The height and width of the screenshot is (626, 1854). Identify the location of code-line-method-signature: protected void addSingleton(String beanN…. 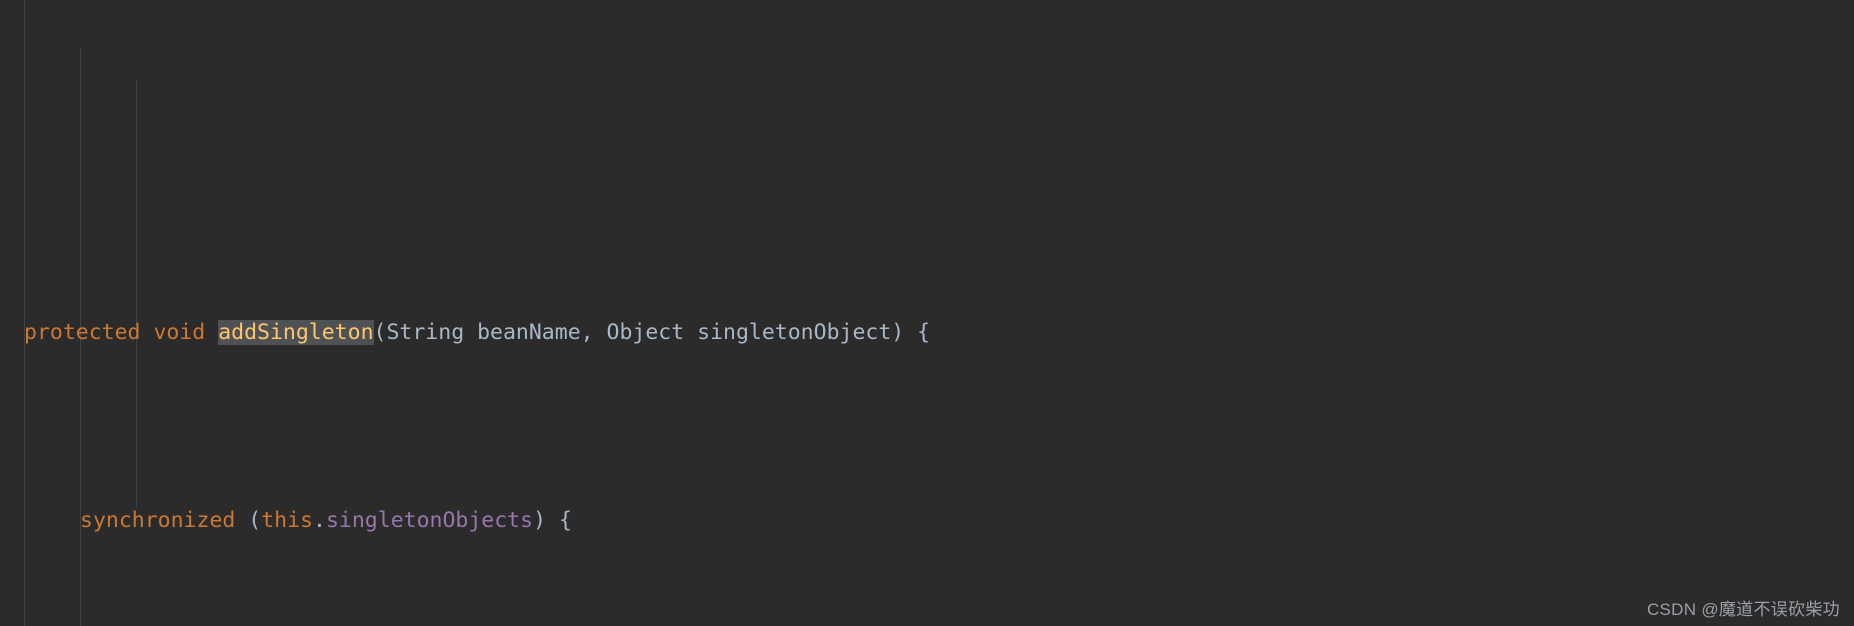
(927, 333).